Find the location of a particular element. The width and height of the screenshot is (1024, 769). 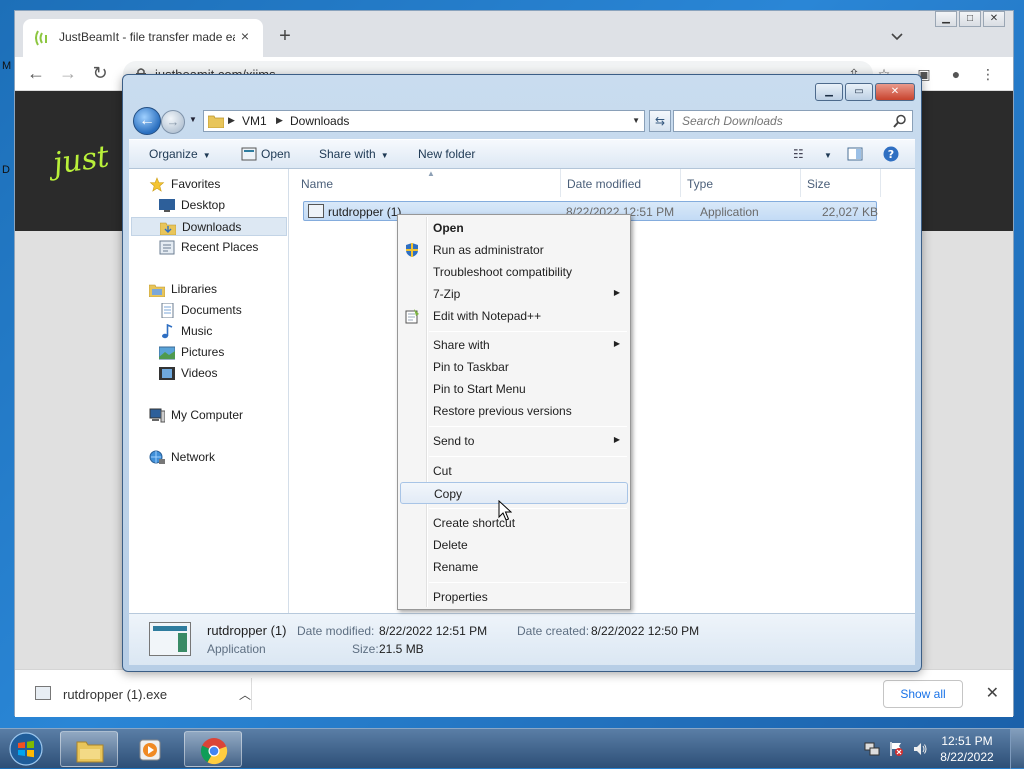

reload-icon: ↻ is located at coordinates (100, 74).